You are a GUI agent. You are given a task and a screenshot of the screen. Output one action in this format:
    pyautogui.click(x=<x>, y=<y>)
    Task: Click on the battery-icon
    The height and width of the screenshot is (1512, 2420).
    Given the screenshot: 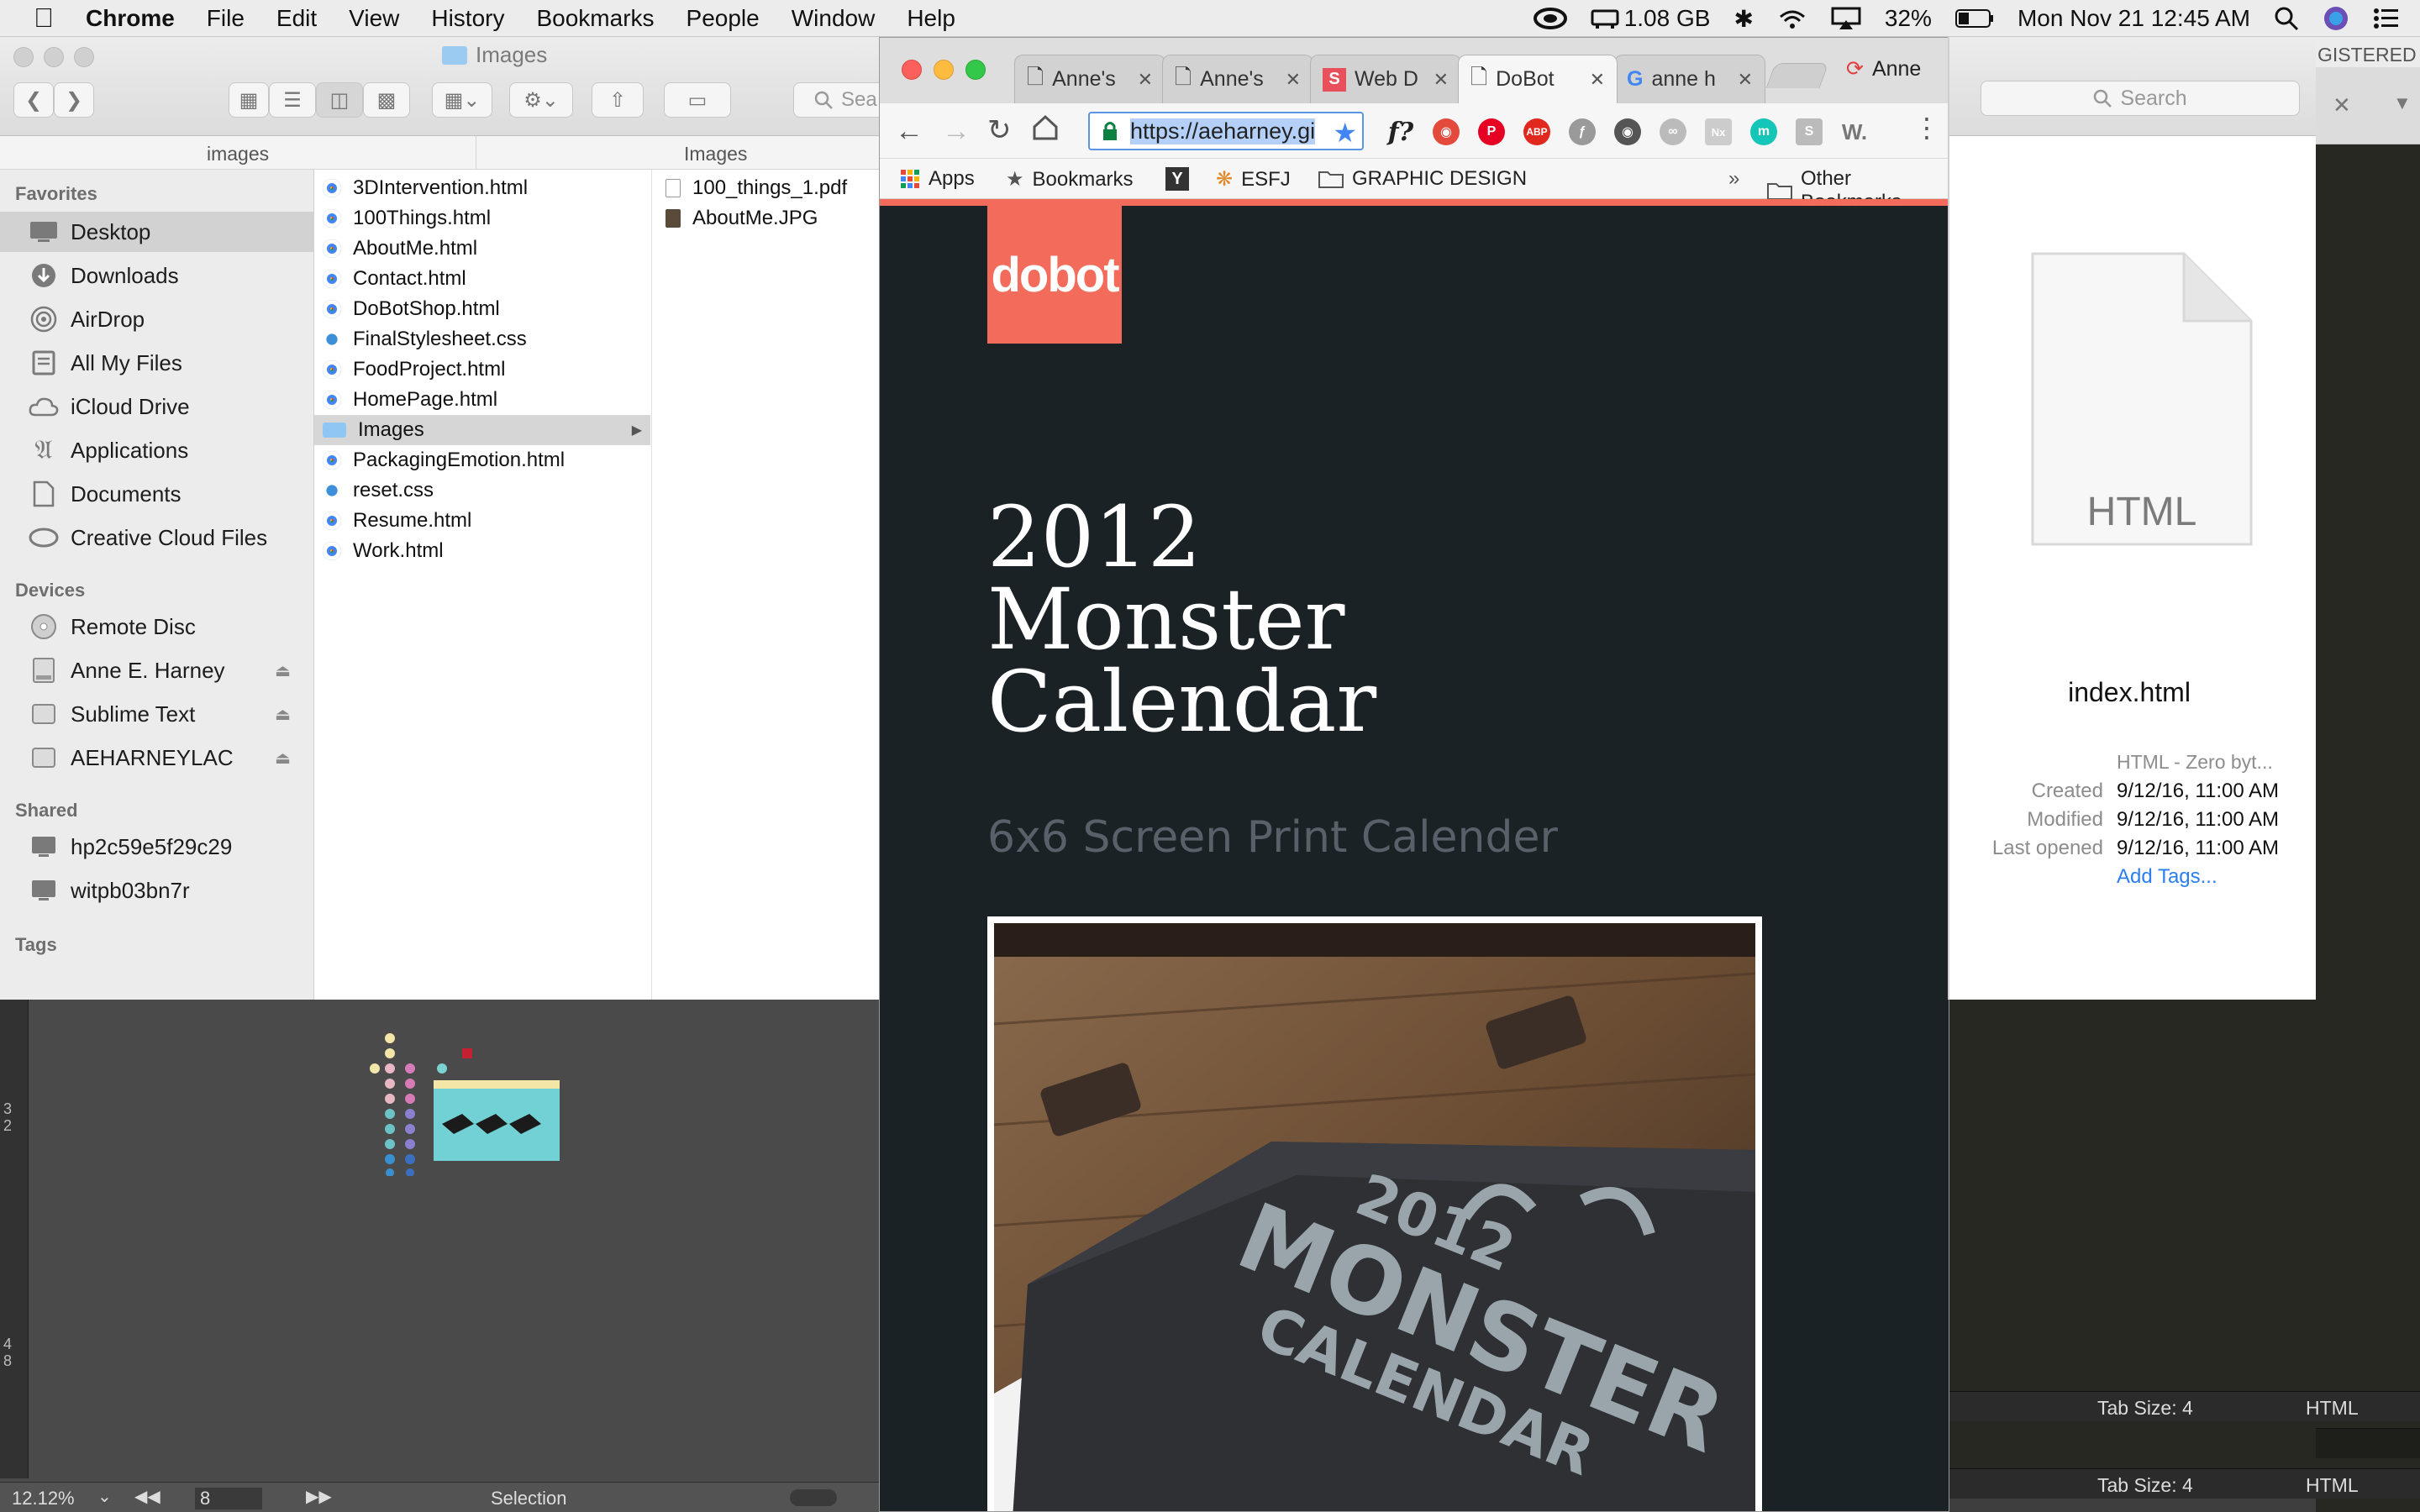 What is the action you would take?
    pyautogui.click(x=1974, y=18)
    